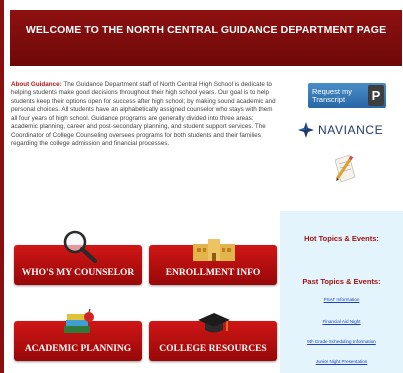  I want to click on enrollment-info-button: ENROLLMENT INFO, so click(213, 262).